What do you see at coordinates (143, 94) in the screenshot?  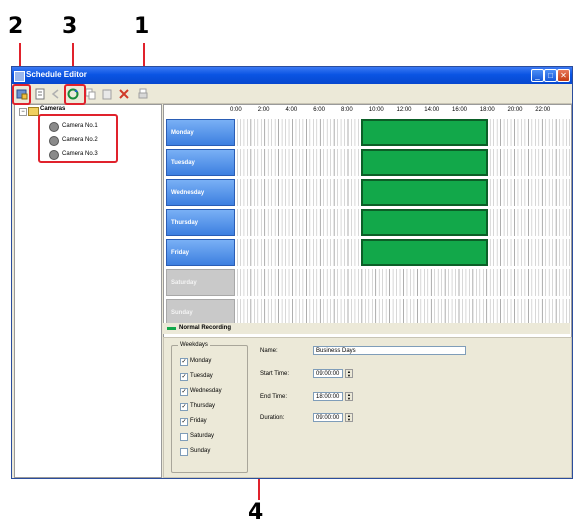 I see `print-icon` at bounding box center [143, 94].